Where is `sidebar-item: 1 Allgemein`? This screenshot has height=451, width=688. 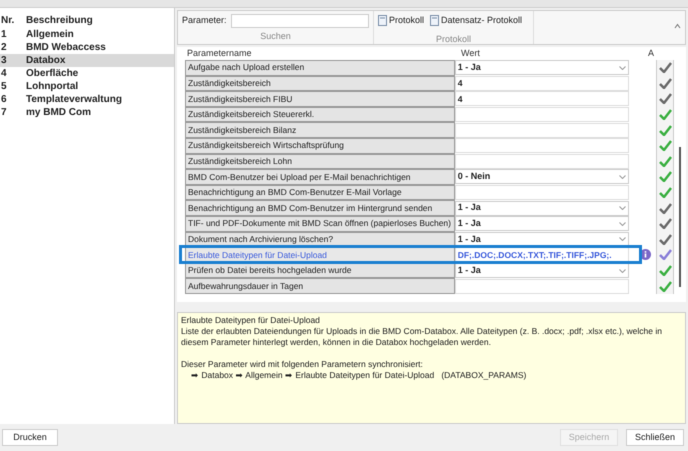
sidebar-item: 1 Allgemein is located at coordinates (87, 34).